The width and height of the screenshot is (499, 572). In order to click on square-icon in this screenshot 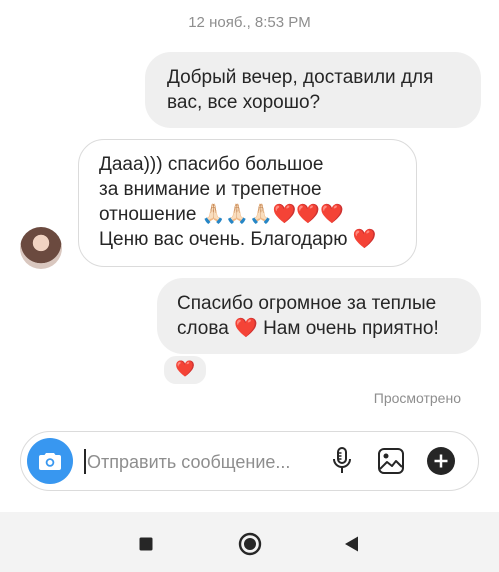, I will do `click(146, 544)`.